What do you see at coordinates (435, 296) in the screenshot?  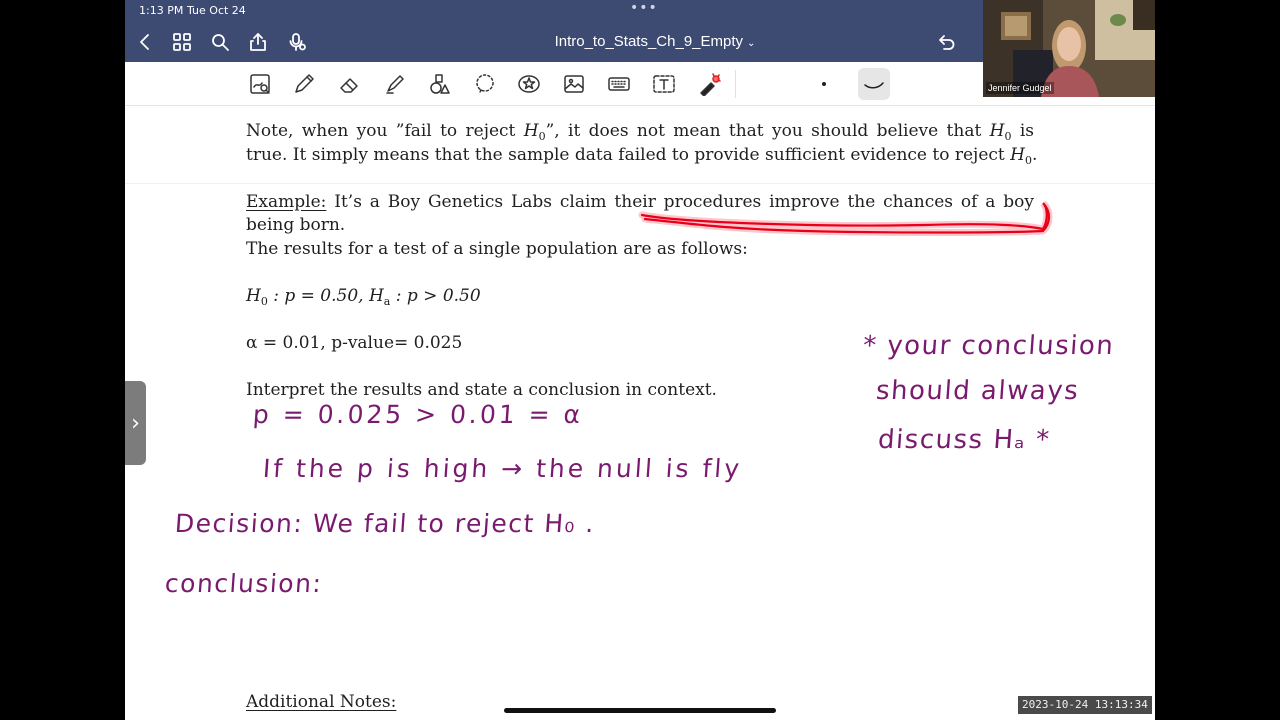 I see `alternative-hypothesis: : p > 0.50` at bounding box center [435, 296].